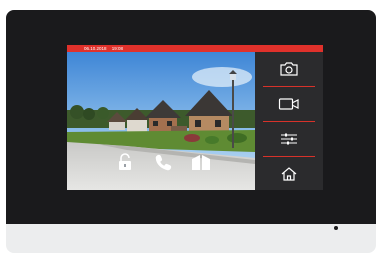 Image resolution: width=382 pixels, height=253 pixels. I want to click on gate-icon, so click(201, 162).